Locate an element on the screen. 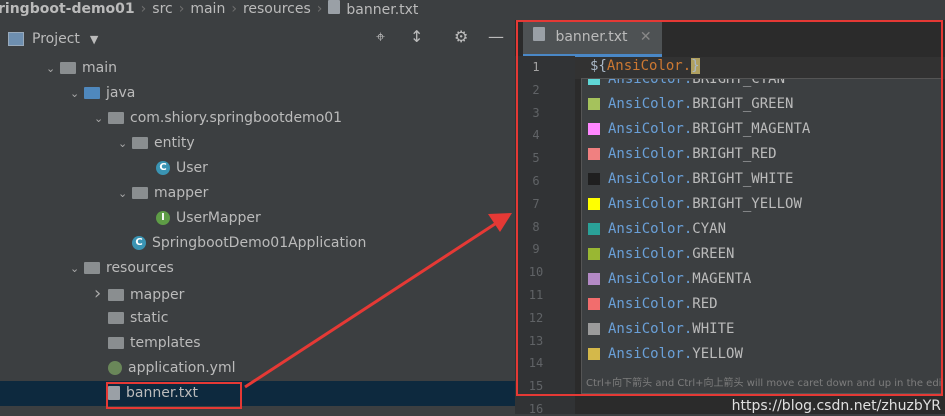  annotation-arrow is located at coordinates (378, 301).